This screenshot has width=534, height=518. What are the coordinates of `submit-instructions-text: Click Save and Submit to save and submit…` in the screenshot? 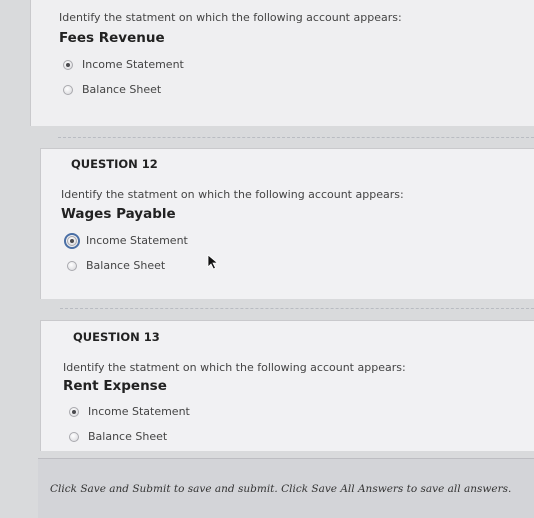 It's located at (281, 489).